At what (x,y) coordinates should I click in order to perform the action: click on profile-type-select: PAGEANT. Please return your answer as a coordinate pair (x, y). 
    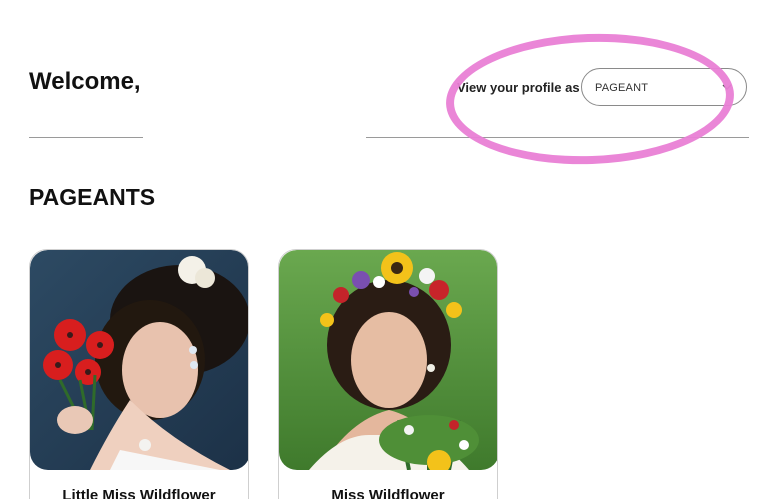
    Looking at the image, I should click on (664, 87).